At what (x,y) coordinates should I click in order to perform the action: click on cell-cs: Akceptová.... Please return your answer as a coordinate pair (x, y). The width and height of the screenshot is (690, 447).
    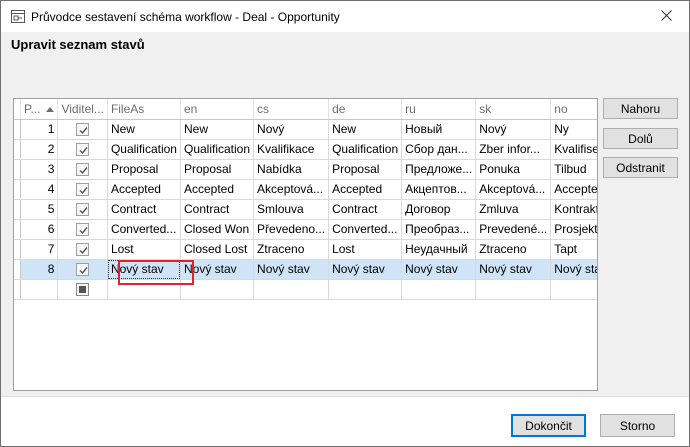
    Looking at the image, I should click on (291, 189).